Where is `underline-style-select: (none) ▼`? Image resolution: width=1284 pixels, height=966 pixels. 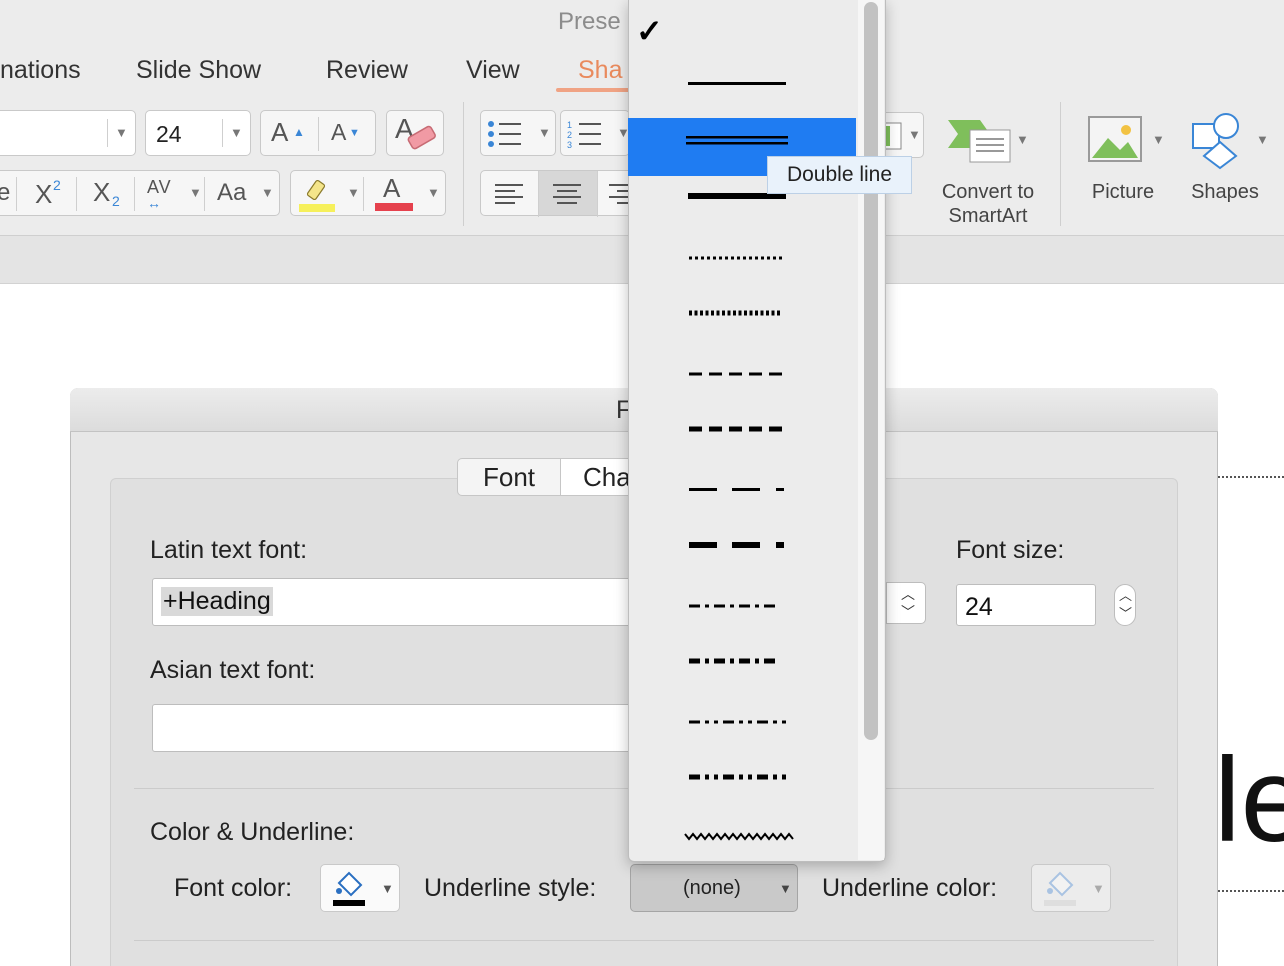 underline-style-select: (none) ▼ is located at coordinates (714, 888).